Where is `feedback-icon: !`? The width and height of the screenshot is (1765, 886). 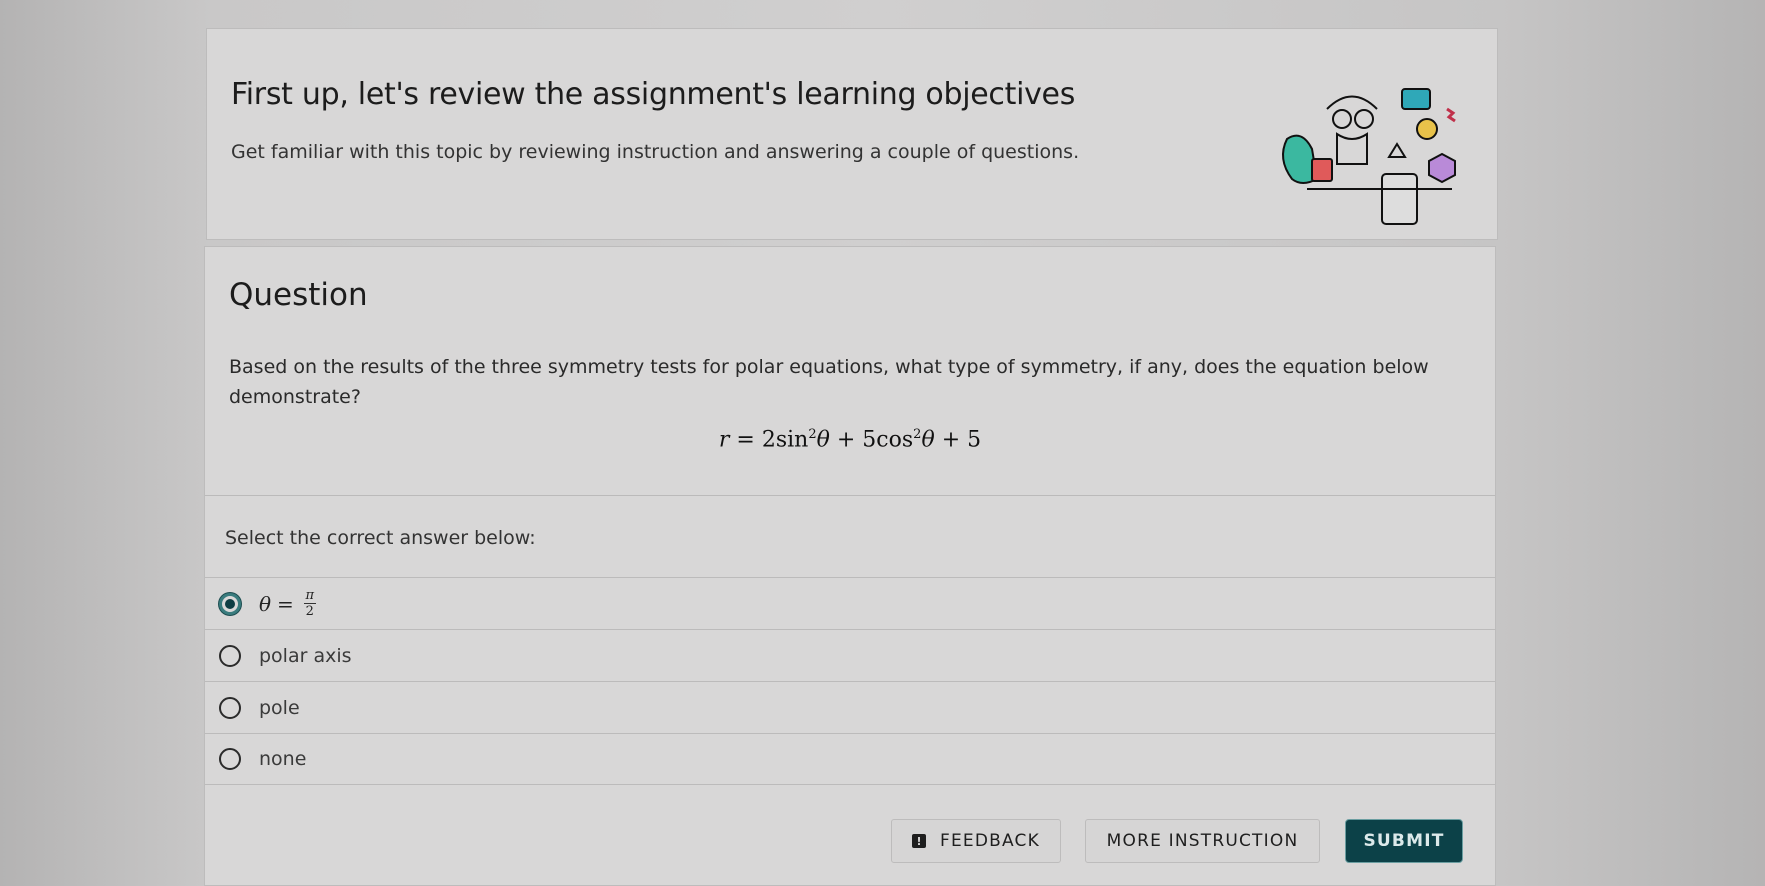
feedback-icon: ! is located at coordinates (919, 841).